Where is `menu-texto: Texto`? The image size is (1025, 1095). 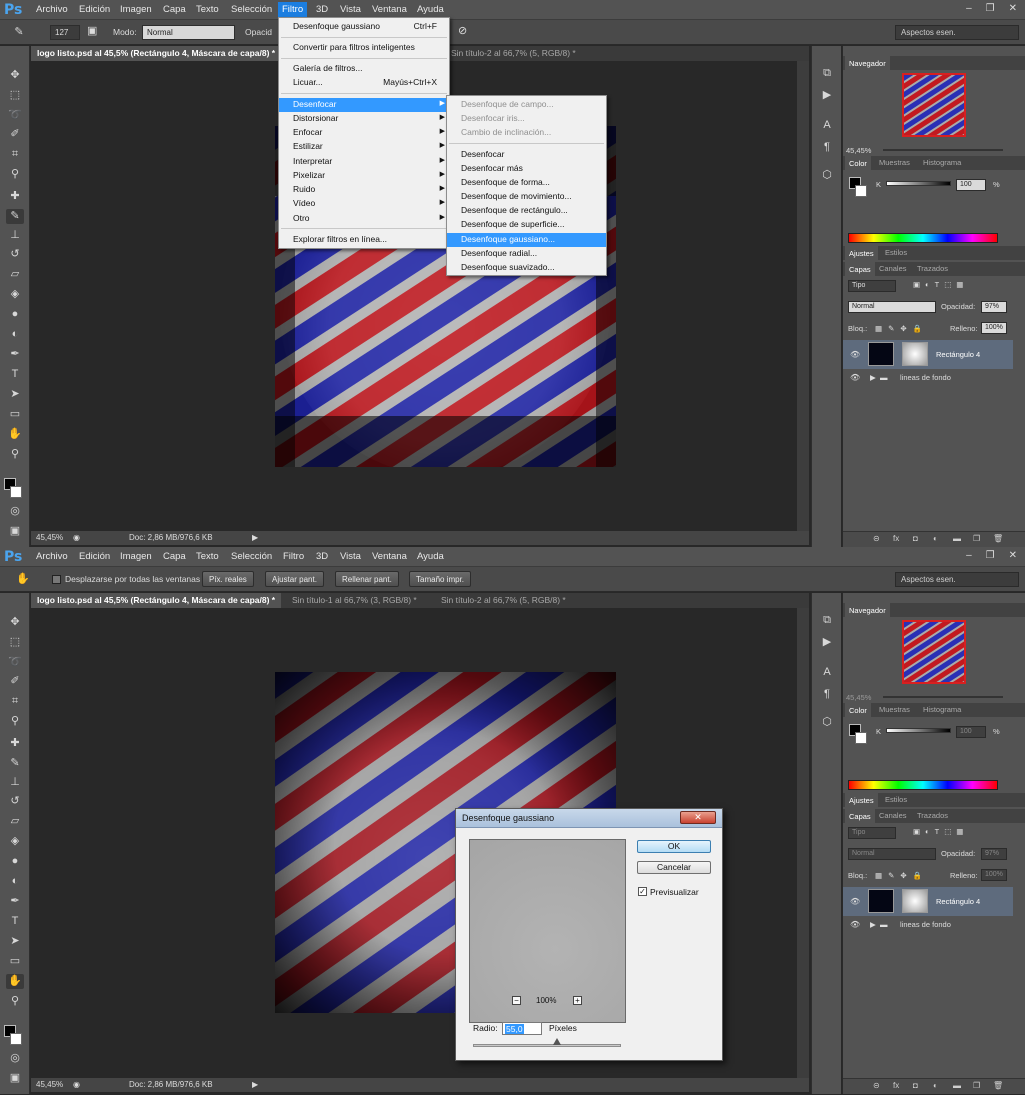 menu-texto: Texto is located at coordinates (207, 556).